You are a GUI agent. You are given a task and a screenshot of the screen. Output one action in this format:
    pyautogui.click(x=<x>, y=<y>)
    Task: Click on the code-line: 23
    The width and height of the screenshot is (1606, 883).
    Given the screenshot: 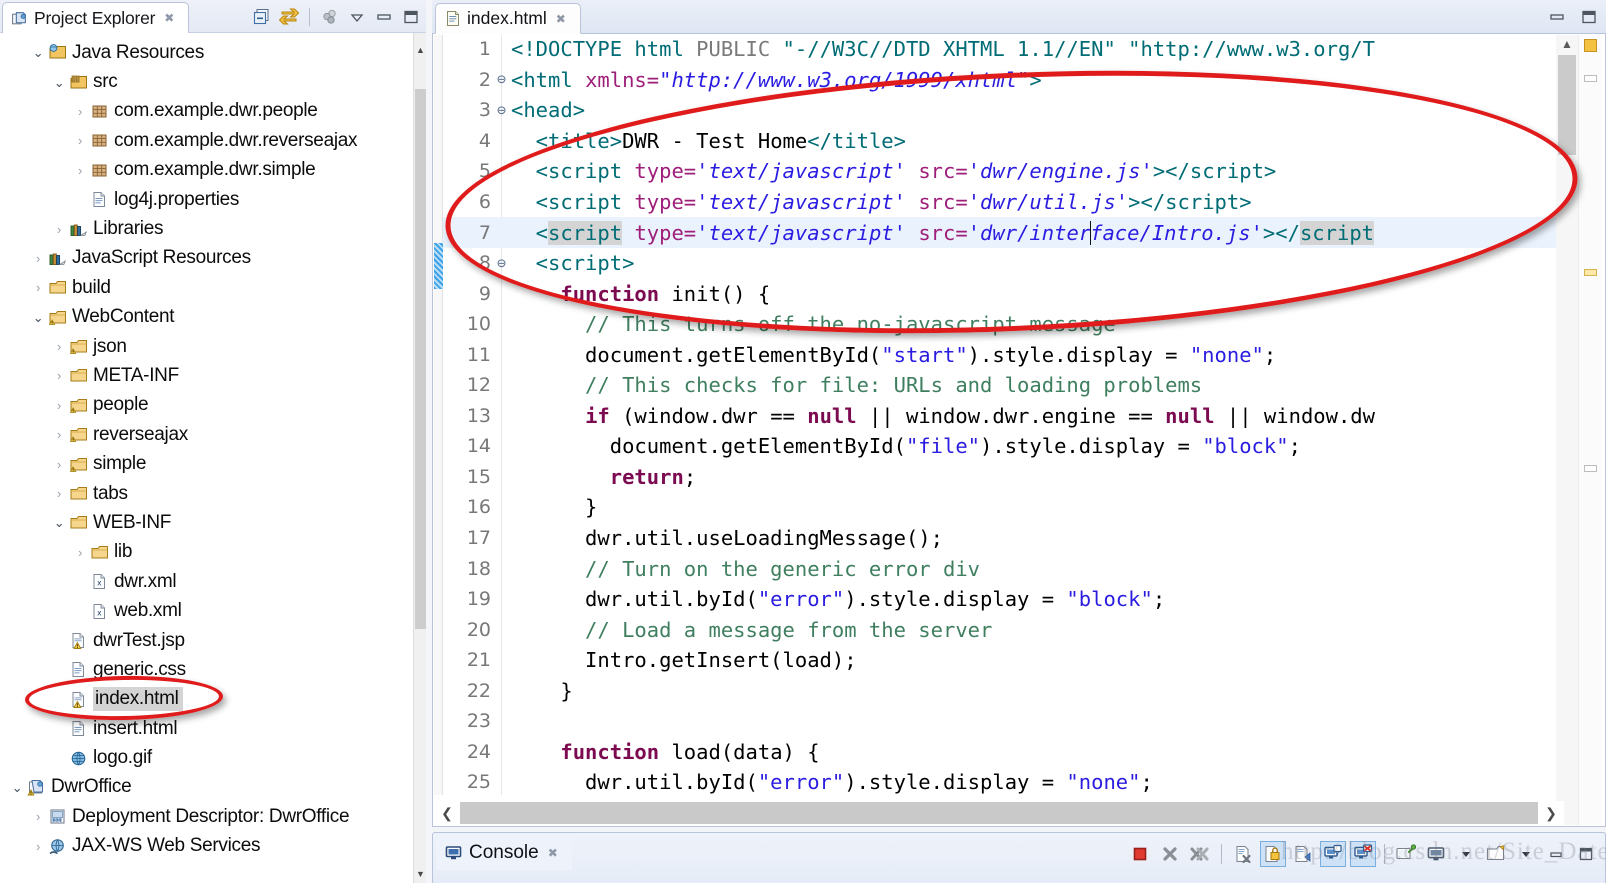 What is the action you would take?
    pyautogui.click(x=1006, y=721)
    